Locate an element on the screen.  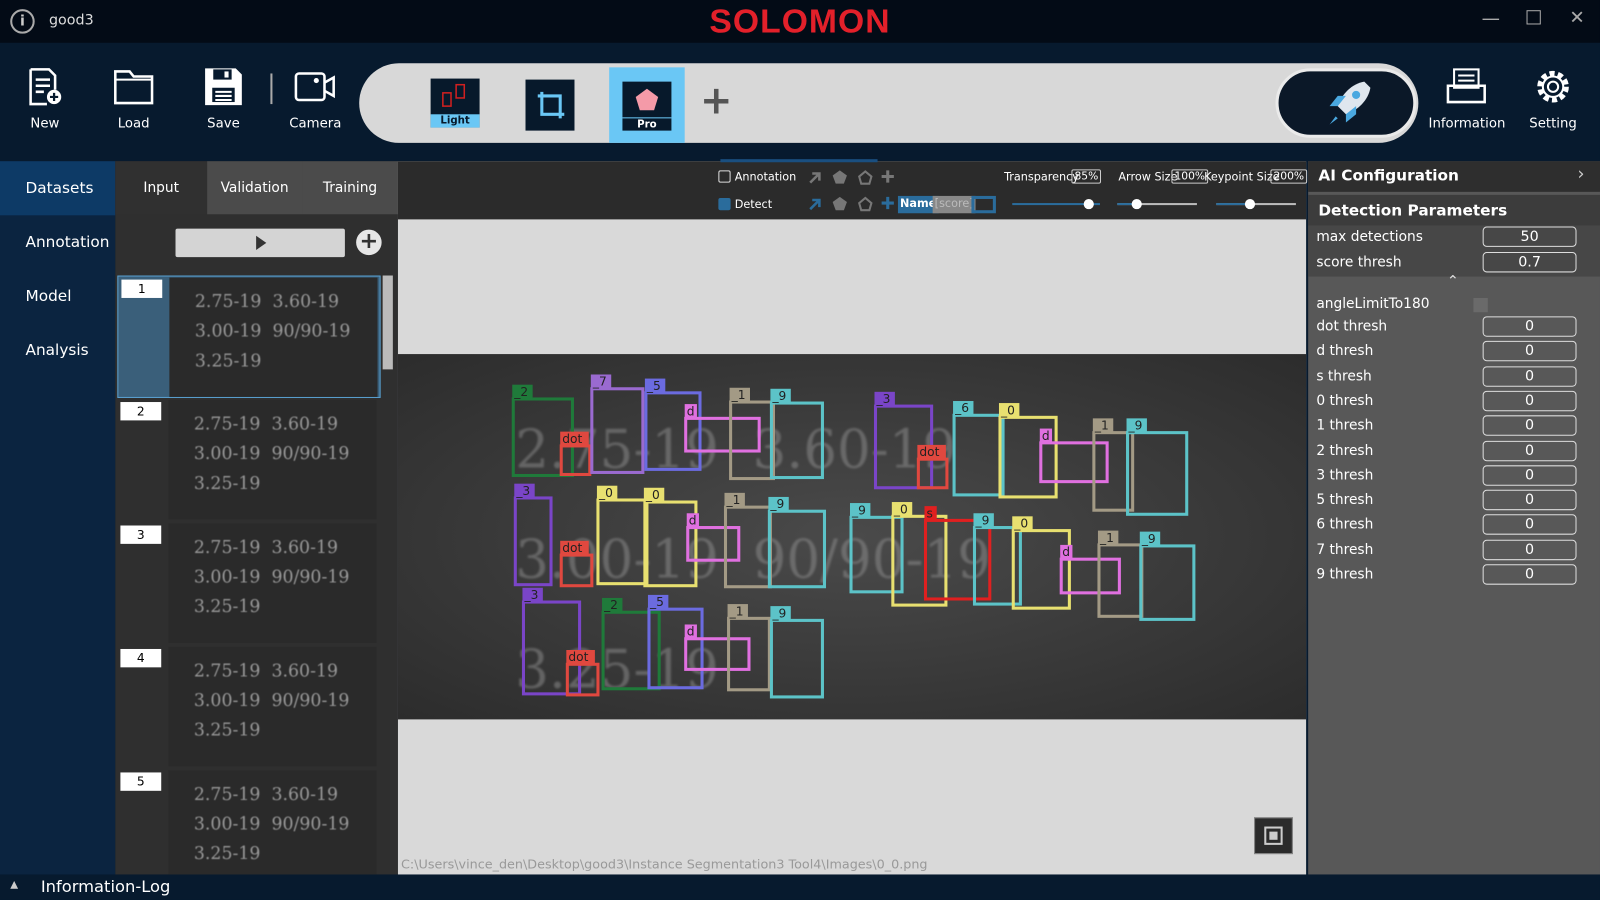
scrollbar is located at coordinates (387, 322).